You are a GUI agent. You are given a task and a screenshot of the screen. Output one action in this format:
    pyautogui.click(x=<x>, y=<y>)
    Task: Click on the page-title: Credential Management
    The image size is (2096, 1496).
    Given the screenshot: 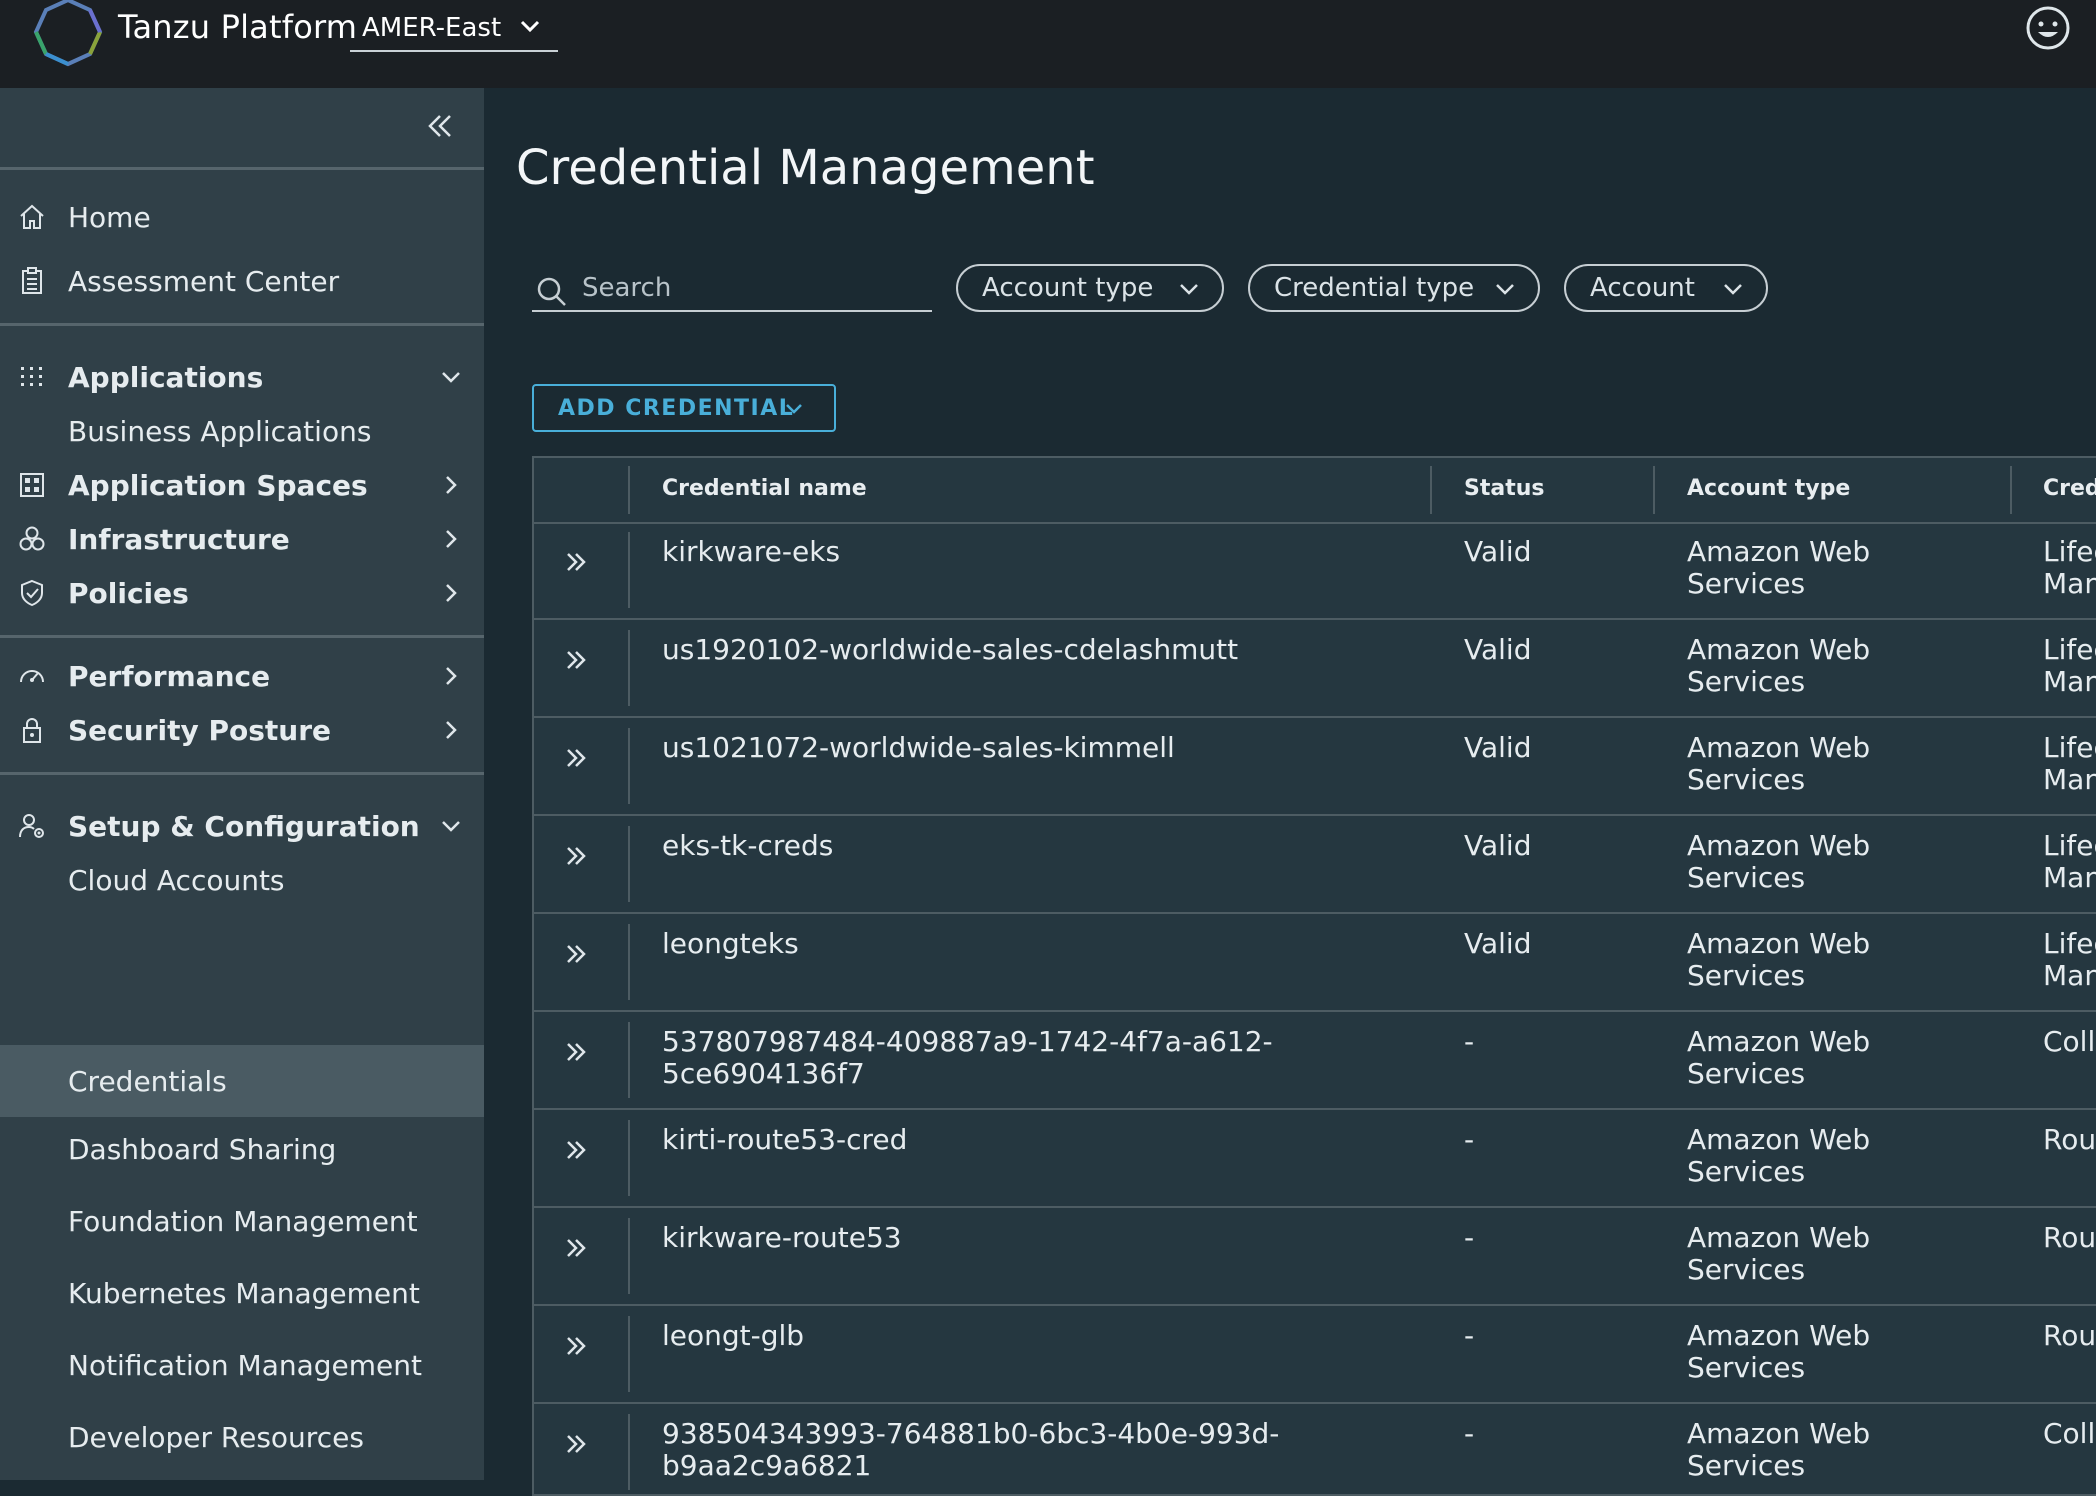 What is the action you would take?
    pyautogui.click(x=805, y=168)
    